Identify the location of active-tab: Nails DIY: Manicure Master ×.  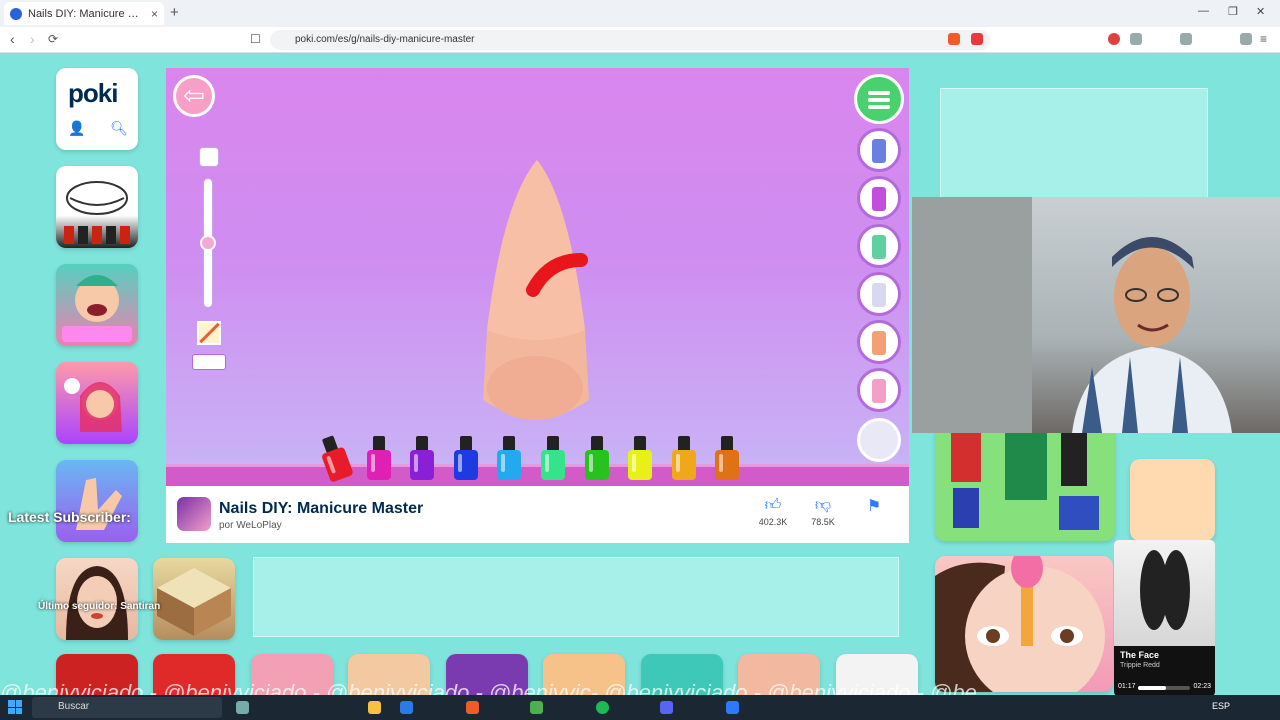
(84, 13).